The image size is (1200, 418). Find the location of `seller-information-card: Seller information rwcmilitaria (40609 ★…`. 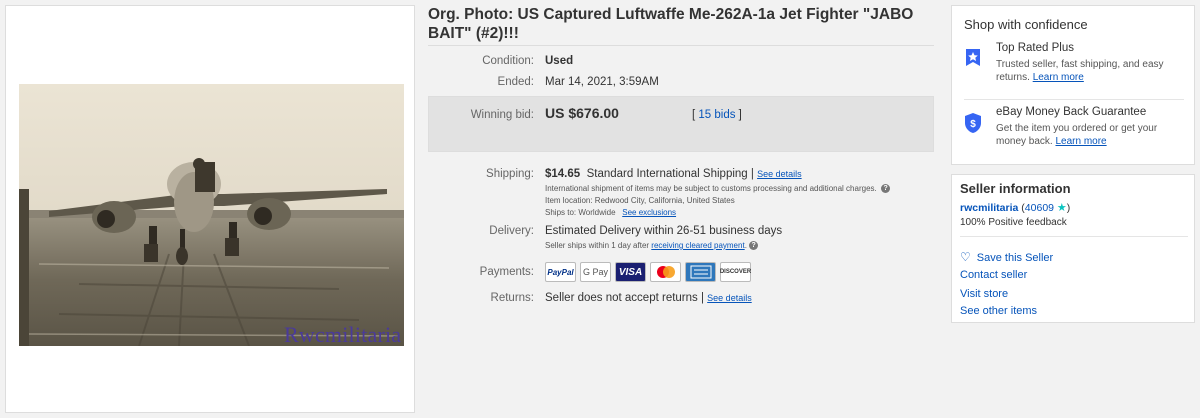

seller-information-card: Seller information rwcmilitaria (40609 ★… is located at coordinates (1073, 248).